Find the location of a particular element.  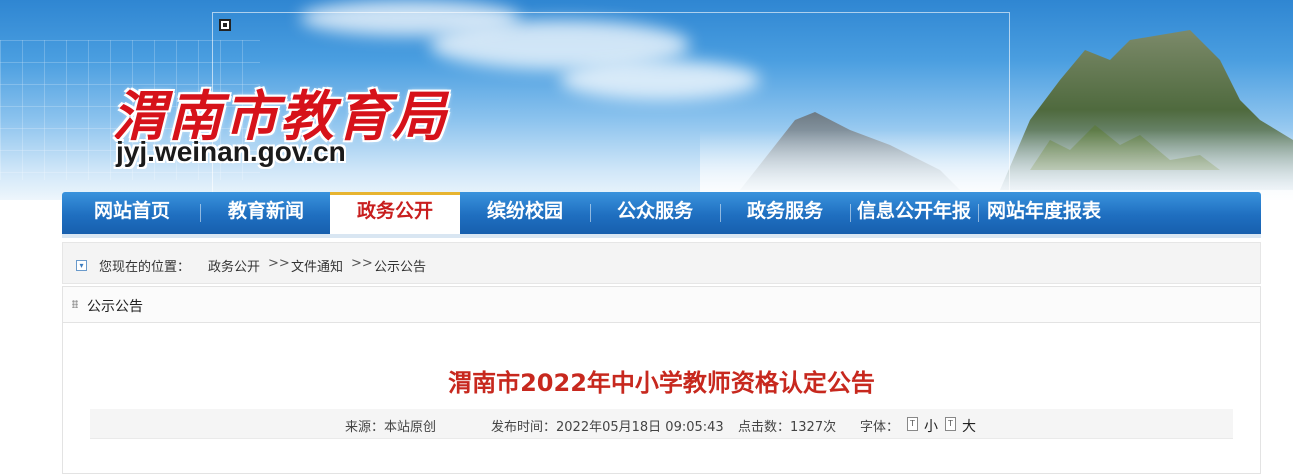

nav-bottom-border is located at coordinates (661, 236).